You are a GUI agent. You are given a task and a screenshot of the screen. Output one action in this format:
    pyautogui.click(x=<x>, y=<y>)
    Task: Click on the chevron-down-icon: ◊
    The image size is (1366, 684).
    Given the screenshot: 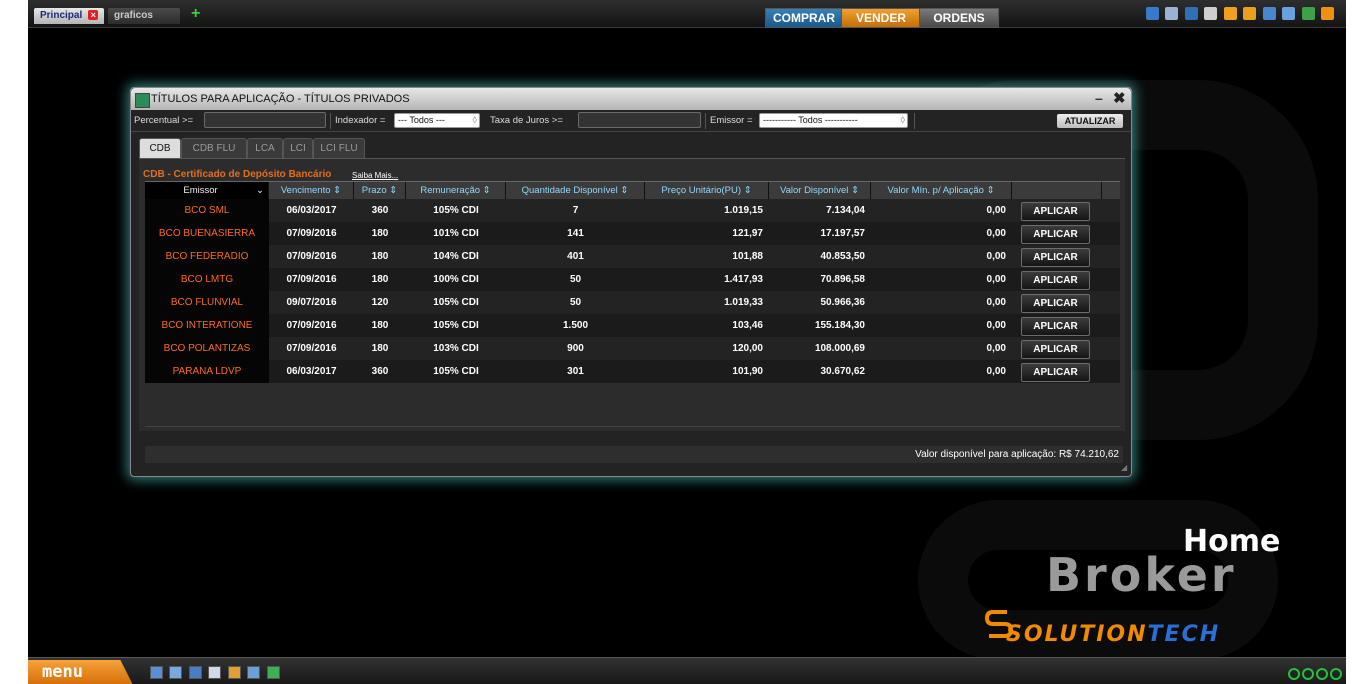 What is the action you would take?
    pyautogui.click(x=902, y=120)
    